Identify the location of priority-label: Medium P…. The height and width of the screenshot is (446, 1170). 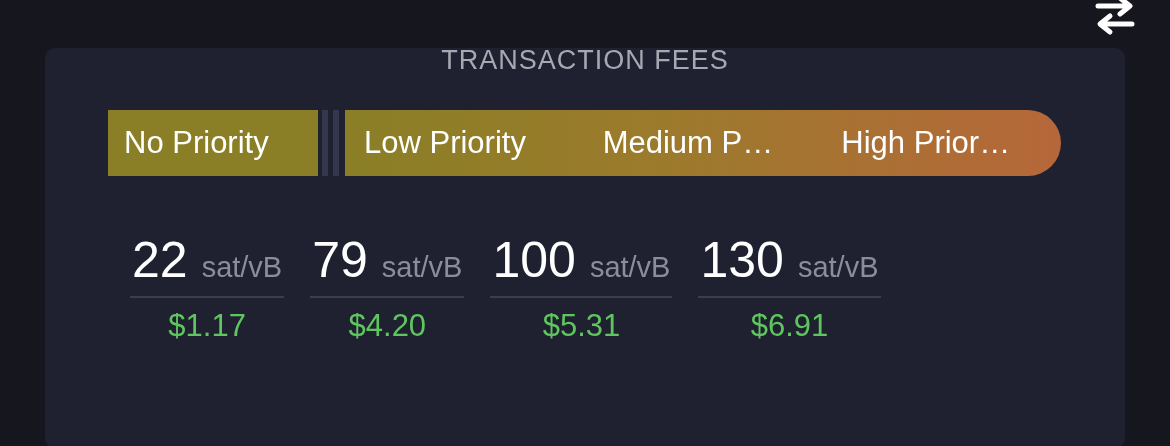
(703, 143).